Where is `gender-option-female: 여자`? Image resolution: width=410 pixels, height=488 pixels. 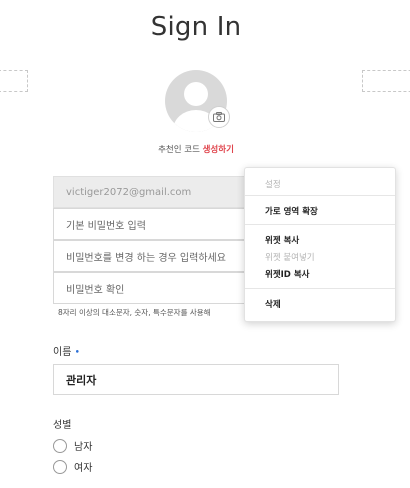 gender-option-female: 여자 is located at coordinates (72, 466).